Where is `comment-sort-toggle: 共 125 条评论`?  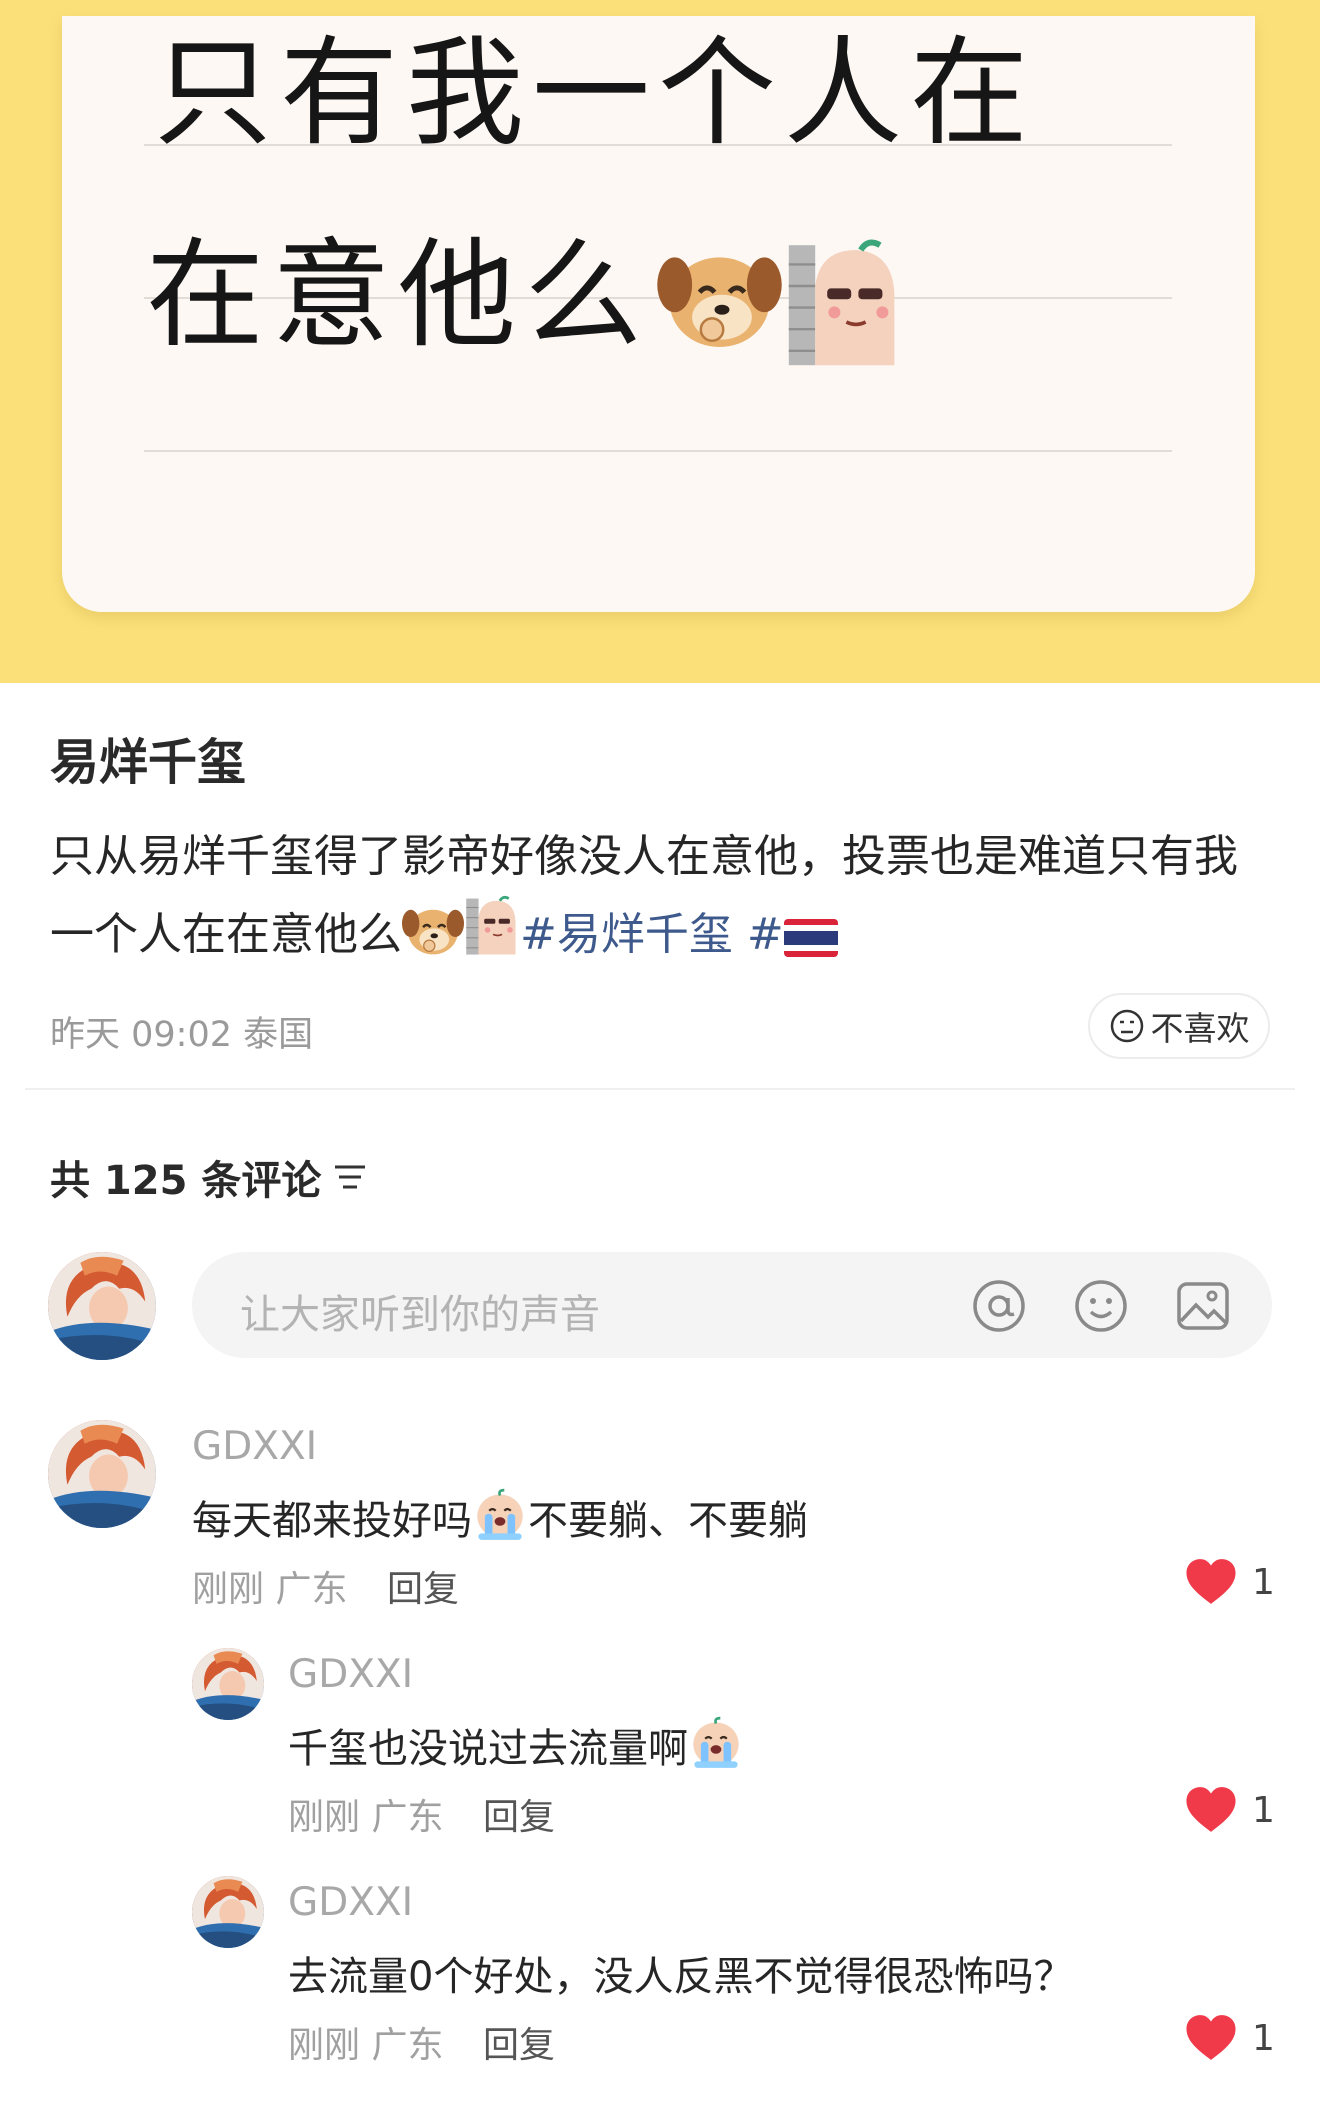
comment-sort-toggle: 共 125 条评论 is located at coordinates (209, 1177).